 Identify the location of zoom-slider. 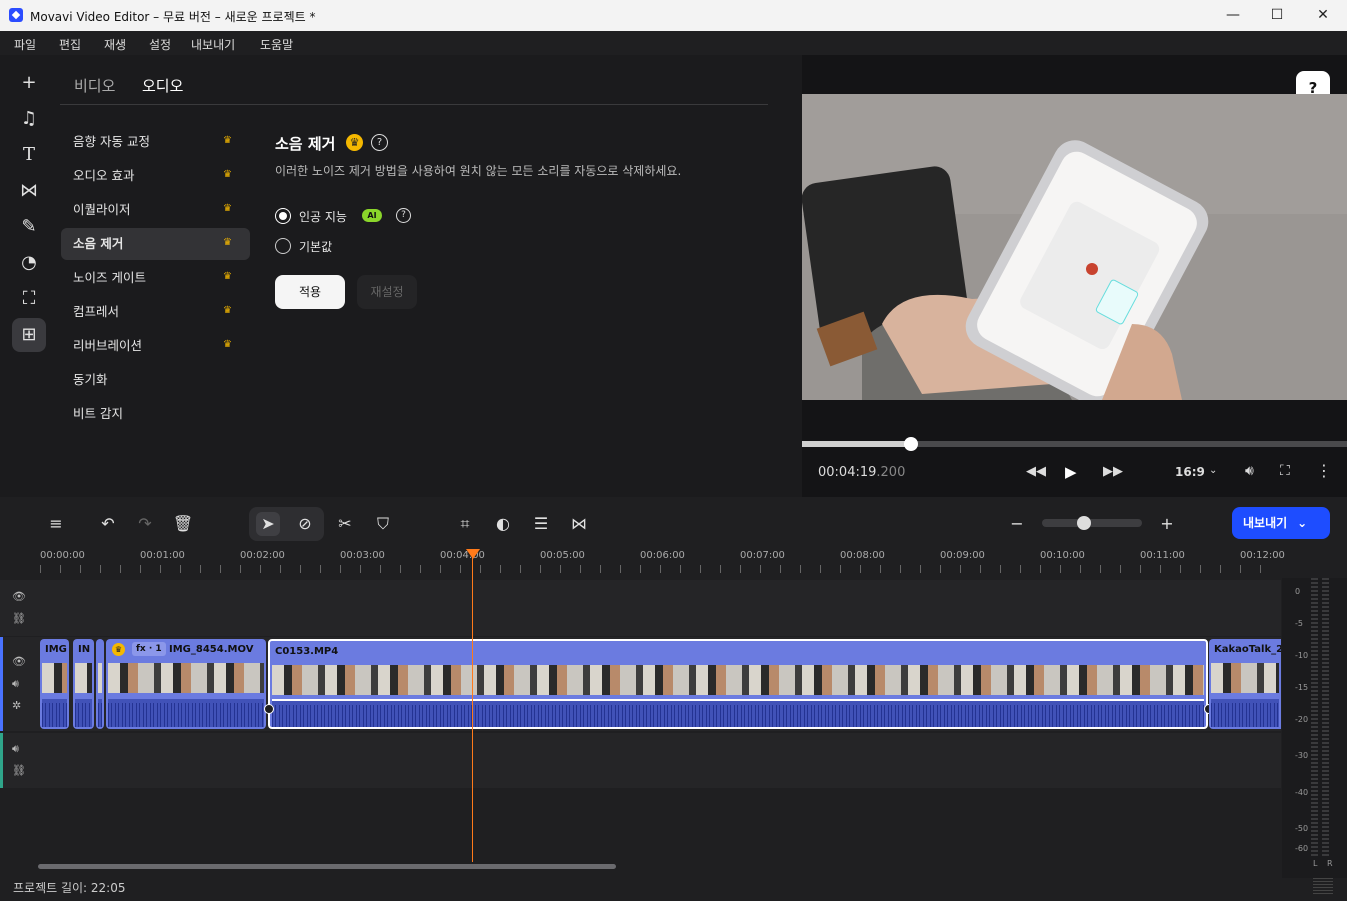
(1092, 523).